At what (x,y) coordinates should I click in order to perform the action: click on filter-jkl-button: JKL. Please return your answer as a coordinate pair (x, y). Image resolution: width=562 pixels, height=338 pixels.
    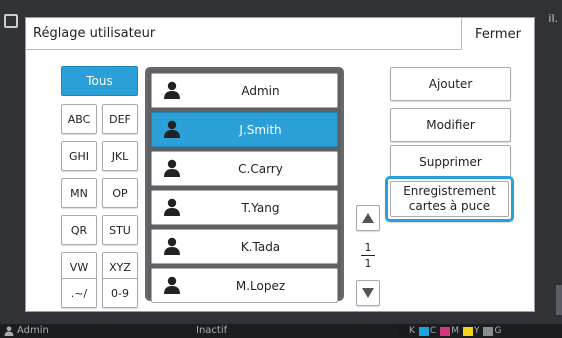
    Looking at the image, I should click on (120, 156).